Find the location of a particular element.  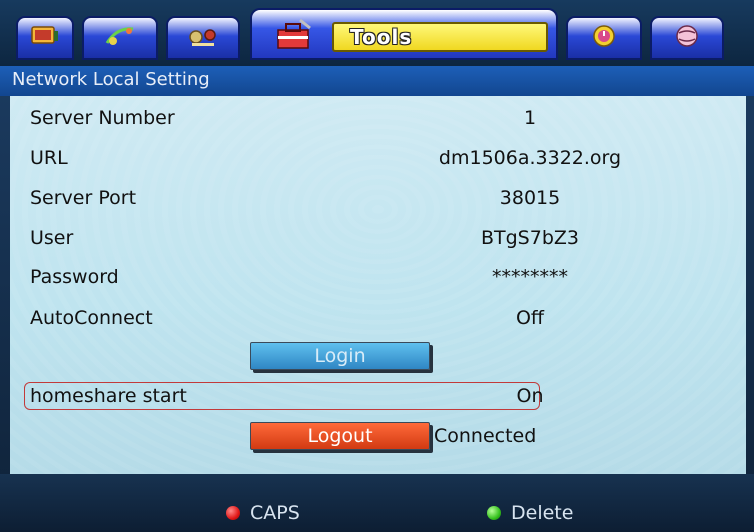

green-button-icon is located at coordinates (494, 513).